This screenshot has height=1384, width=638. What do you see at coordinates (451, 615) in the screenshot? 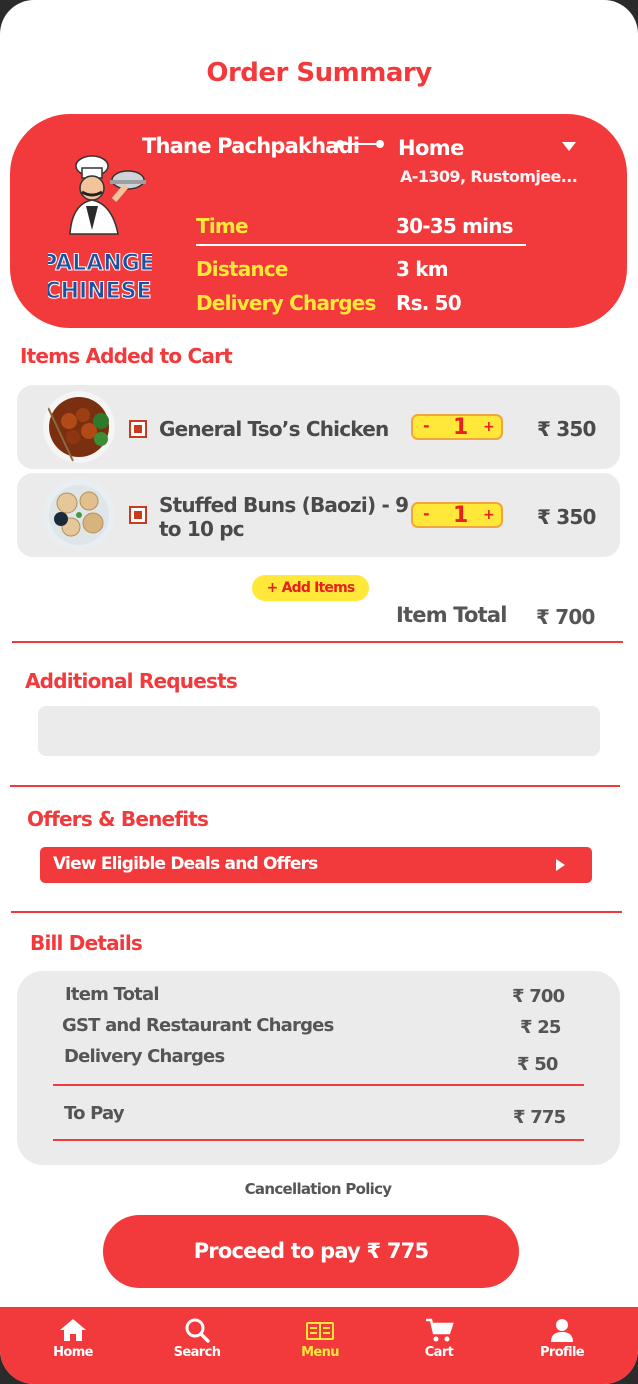
I see `item-total-label: Item Total` at bounding box center [451, 615].